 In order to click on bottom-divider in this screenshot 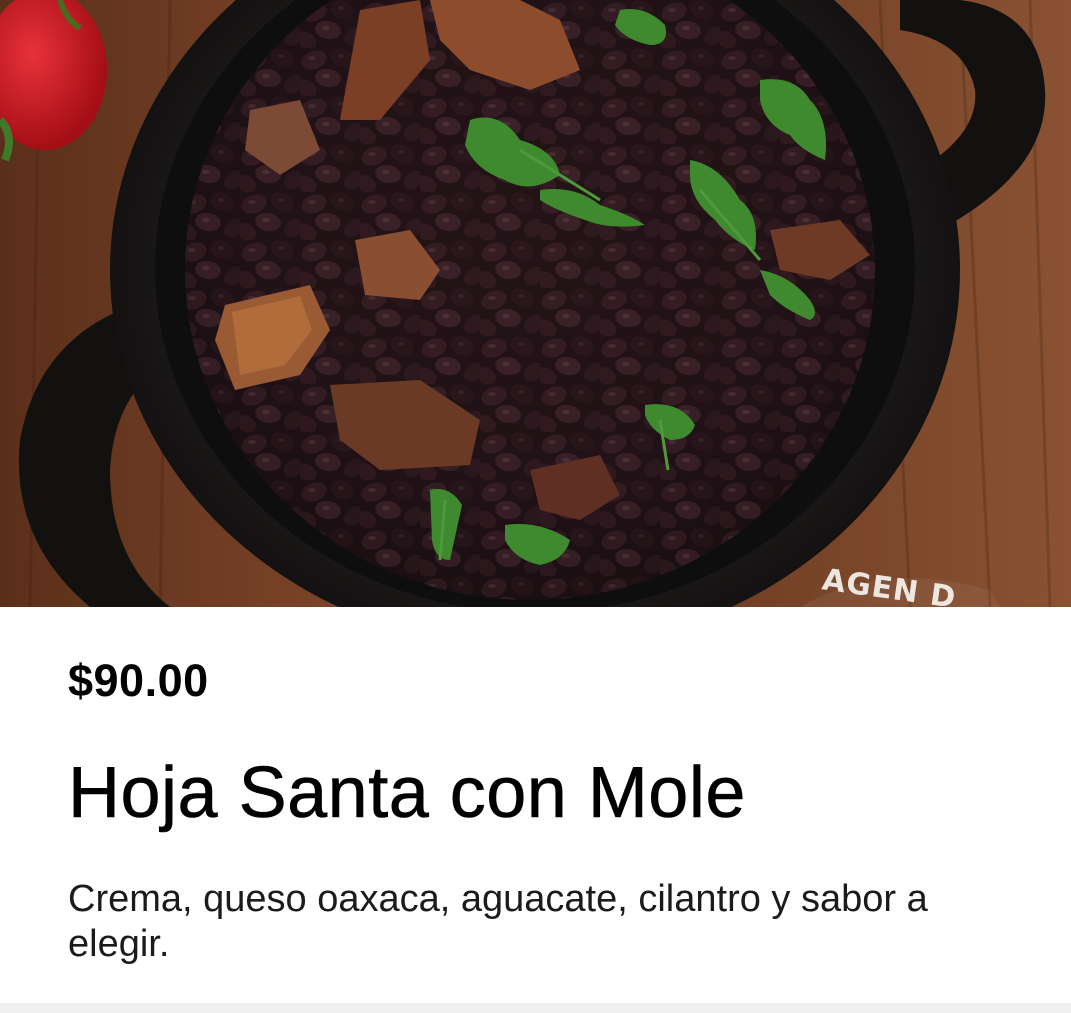, I will do `click(535, 1008)`.